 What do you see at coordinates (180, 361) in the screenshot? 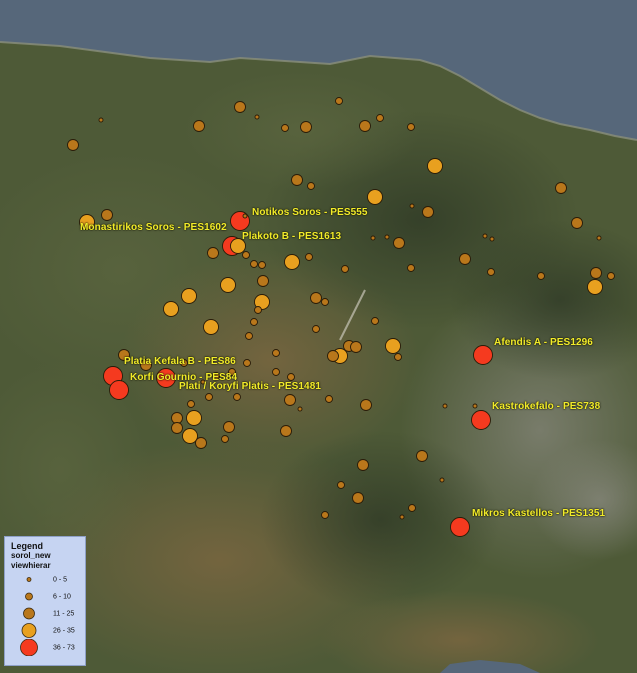
I see `site-label-platia-kefala-b: Platia Kefala B - PES86` at bounding box center [180, 361].